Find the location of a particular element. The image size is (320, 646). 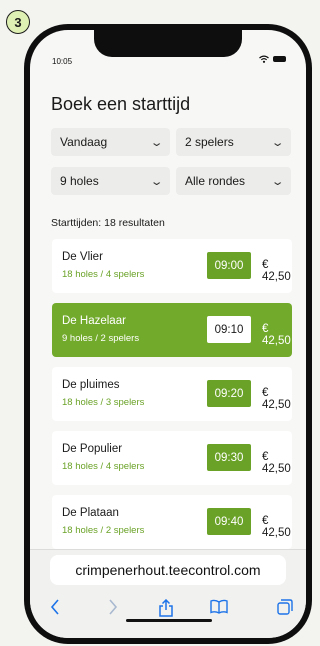

course-details: 9 holes / 2 spelers is located at coordinates (101, 338).